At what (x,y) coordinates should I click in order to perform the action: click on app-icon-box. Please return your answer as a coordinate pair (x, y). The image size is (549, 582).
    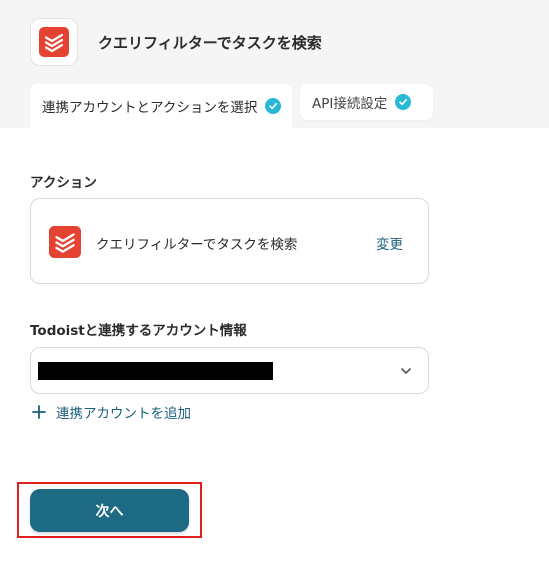
    Looking at the image, I should click on (54, 42).